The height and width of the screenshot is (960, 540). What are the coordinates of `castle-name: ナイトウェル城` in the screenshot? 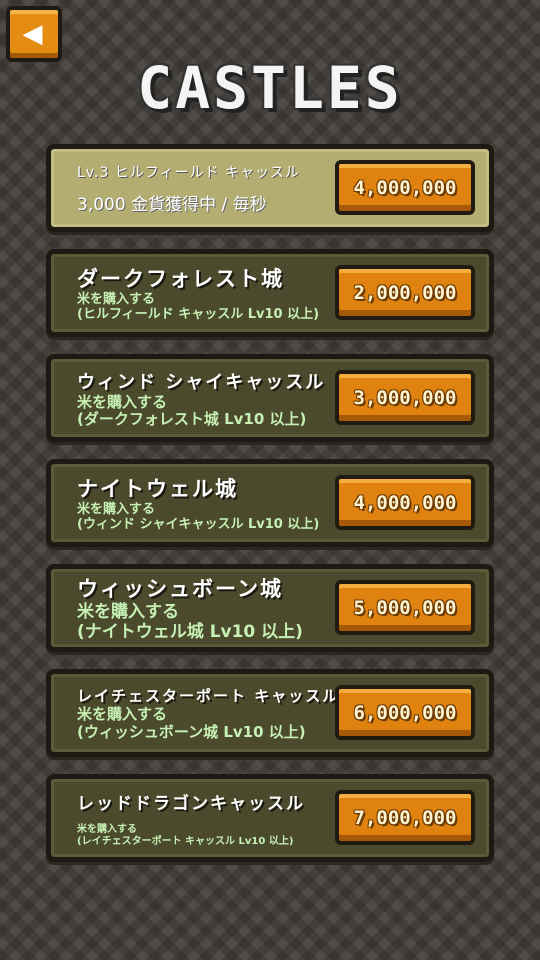 It's located at (157, 489).